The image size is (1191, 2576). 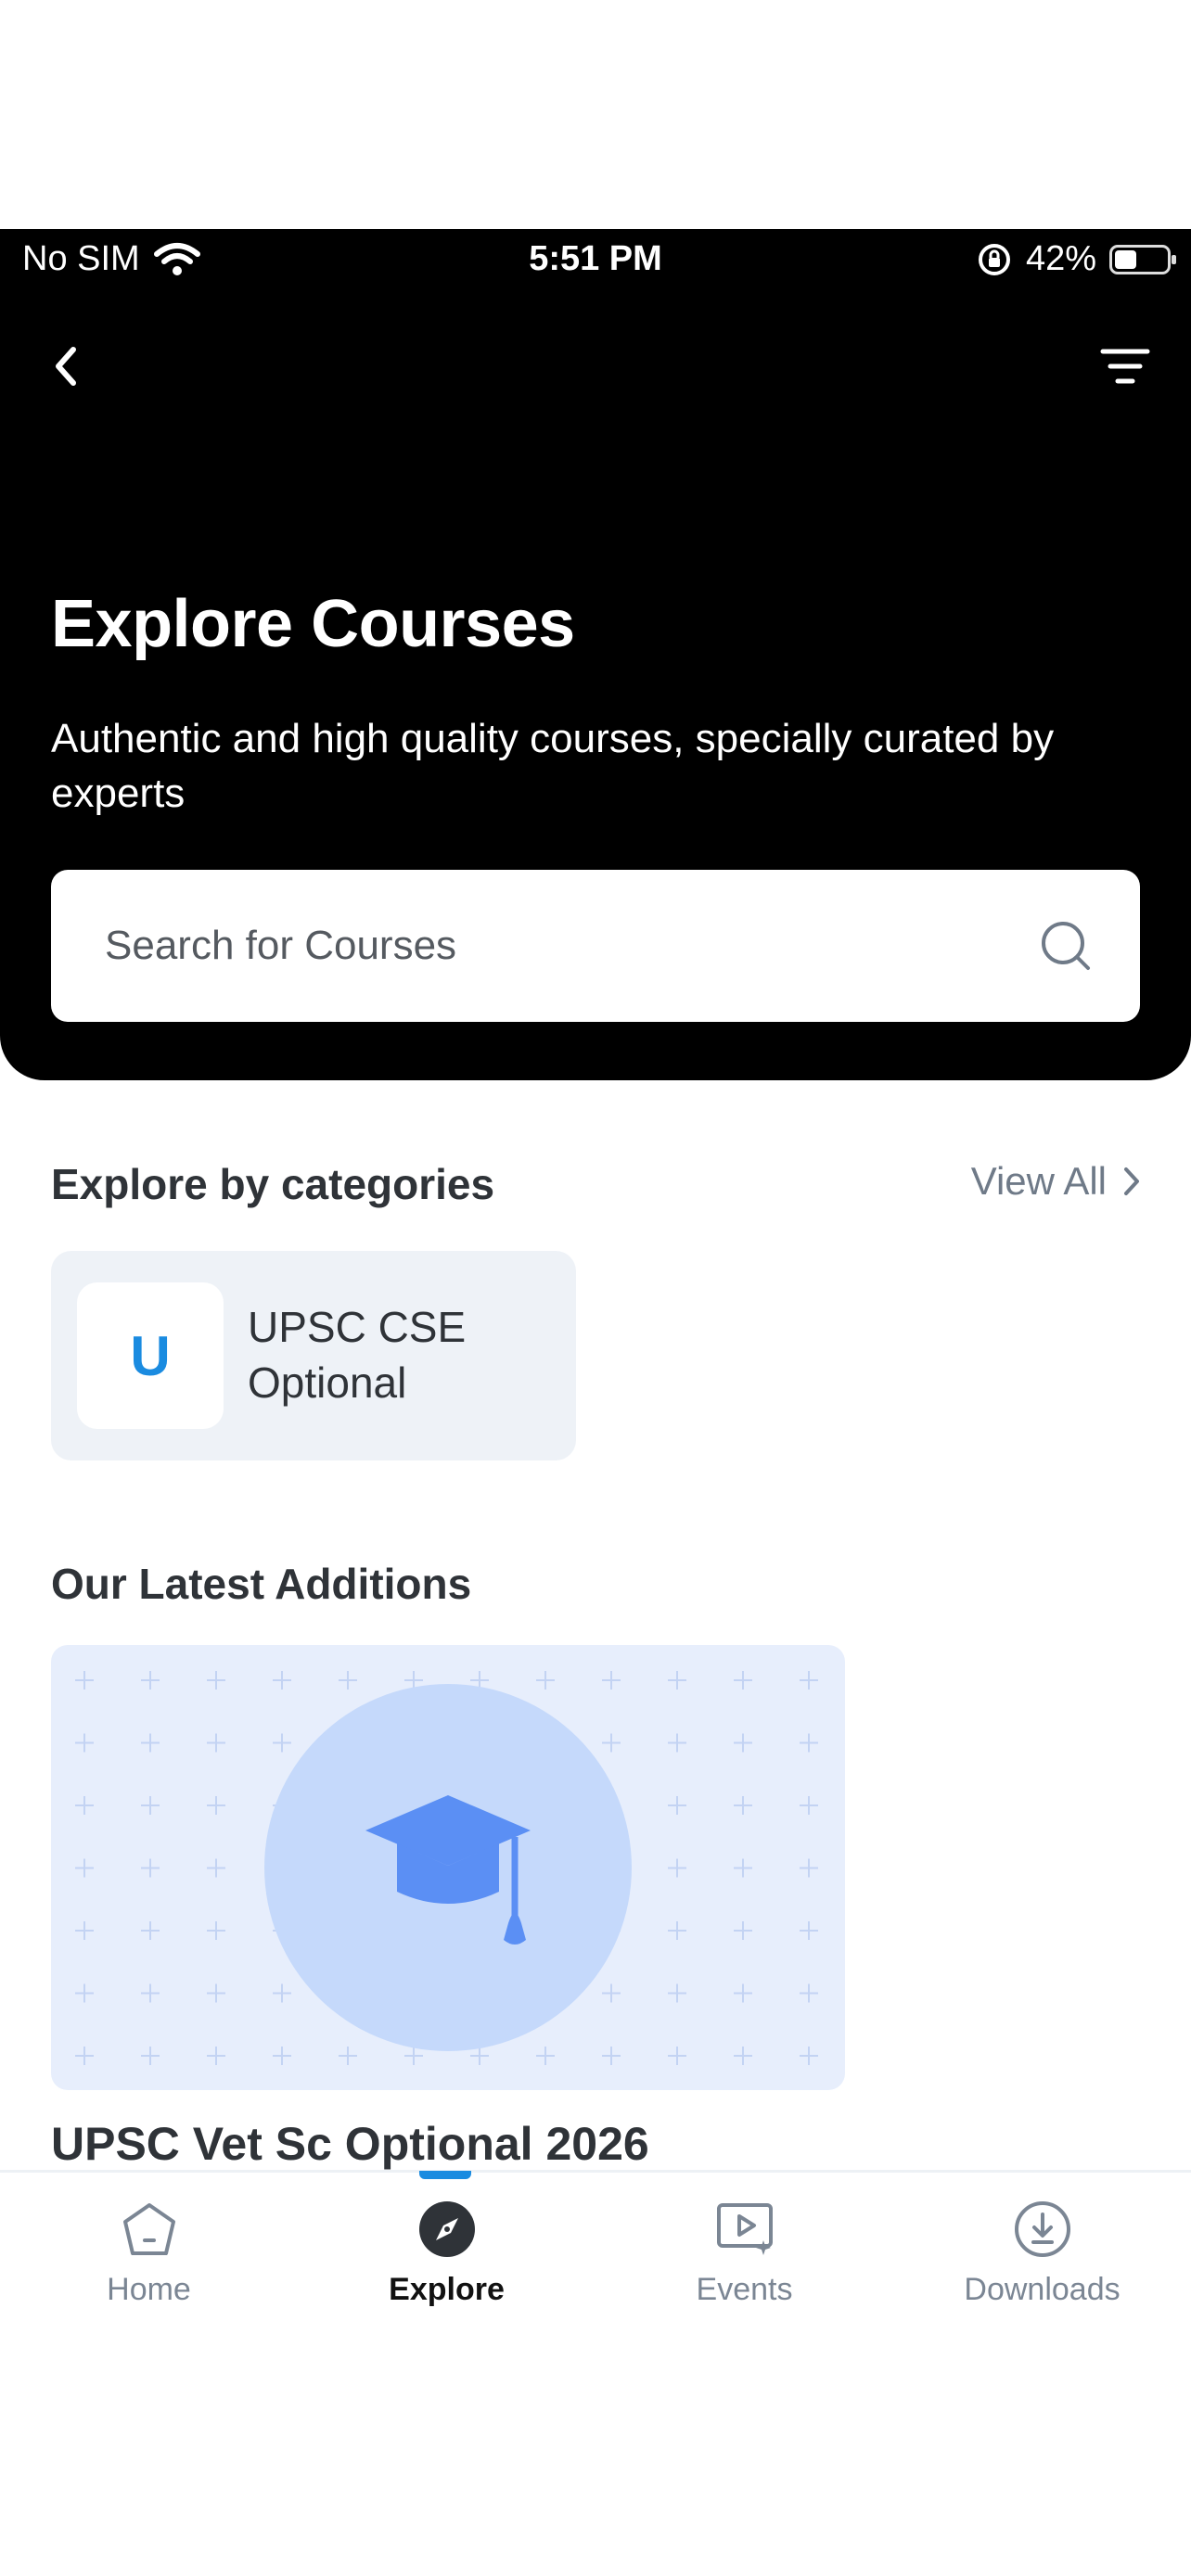 I want to click on category-card: U UPSC CSE Optional, so click(x=313, y=1356).